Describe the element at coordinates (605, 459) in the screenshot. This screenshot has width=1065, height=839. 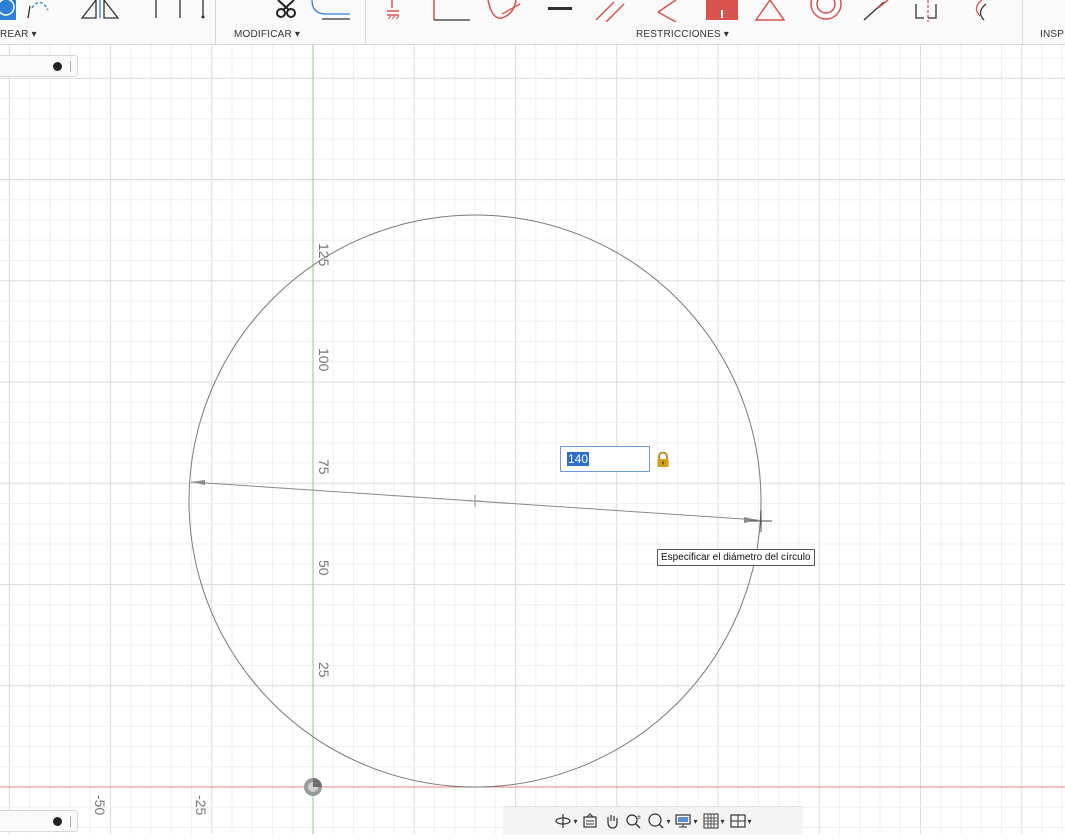
I see `diameter-input-field: 140` at that location.